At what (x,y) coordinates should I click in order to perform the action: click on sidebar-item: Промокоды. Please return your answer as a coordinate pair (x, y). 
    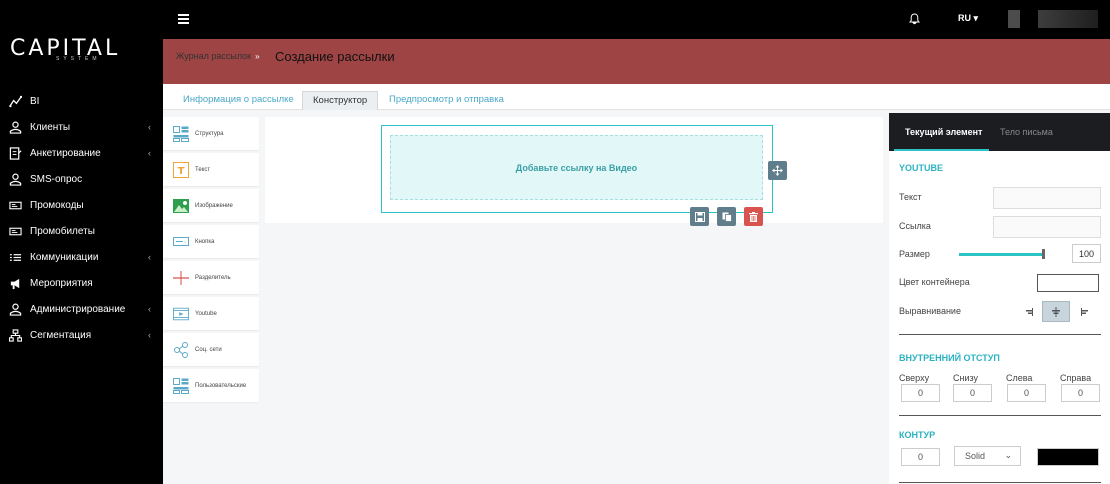
    Looking at the image, I should click on (81, 205).